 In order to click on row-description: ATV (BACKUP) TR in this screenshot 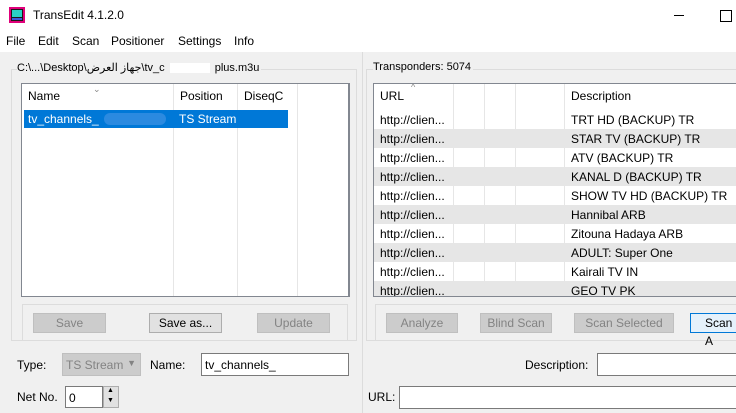, I will do `click(622, 158)`.